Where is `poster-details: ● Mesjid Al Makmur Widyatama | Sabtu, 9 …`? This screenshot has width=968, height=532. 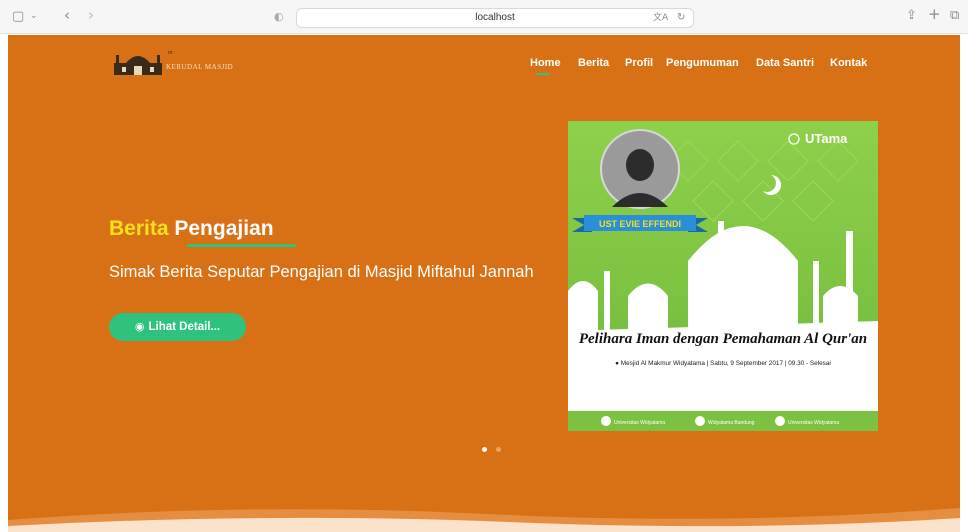
poster-details: ● Mesjid Al Makmur Widyatama | Sabtu, 9 … is located at coordinates (723, 363).